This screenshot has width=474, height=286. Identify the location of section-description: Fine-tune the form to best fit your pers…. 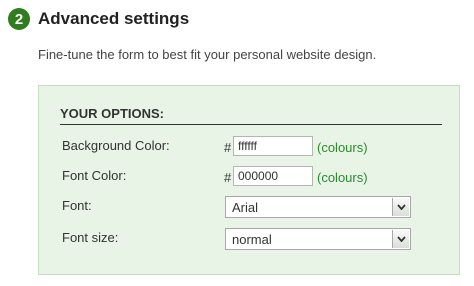
(207, 54).